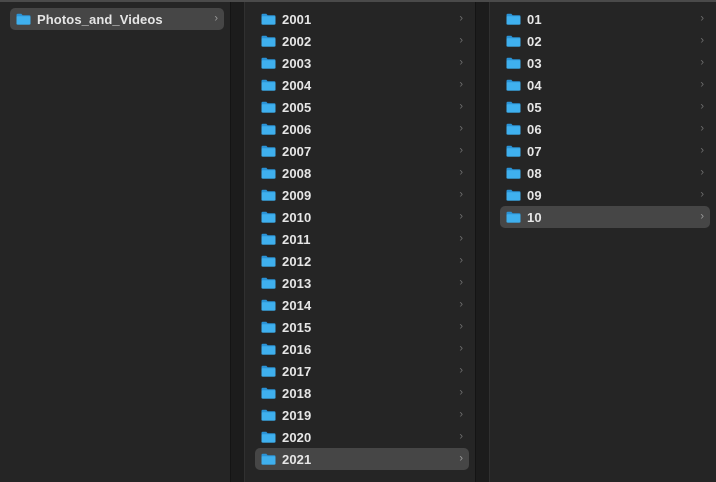 The image size is (716, 482). What do you see at coordinates (362, 437) in the screenshot?
I see `folder-row: 2020 ›` at bounding box center [362, 437].